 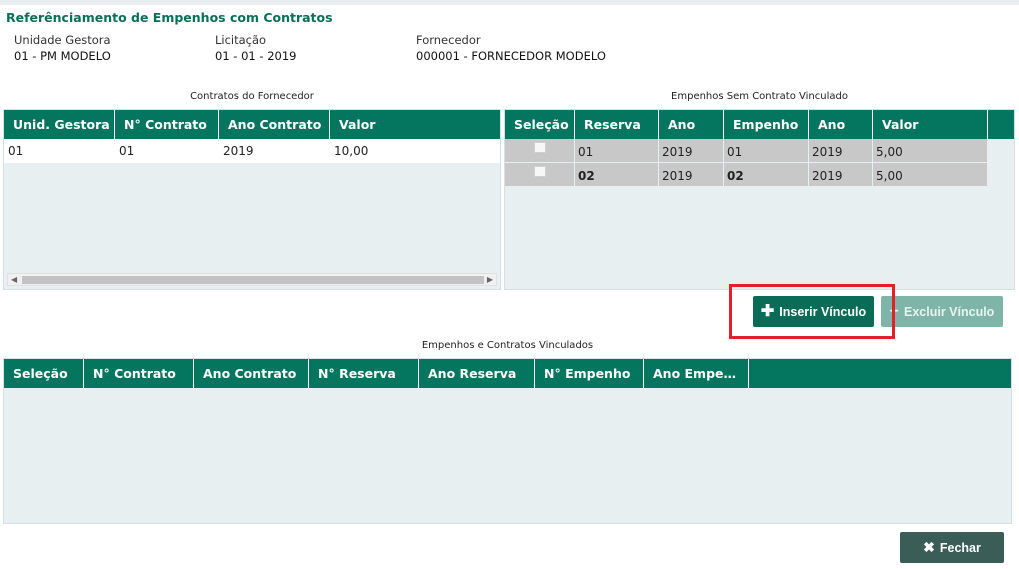 I want to click on info-licitacao: Licitação 01 - 01 - 2019, so click(x=255, y=48).